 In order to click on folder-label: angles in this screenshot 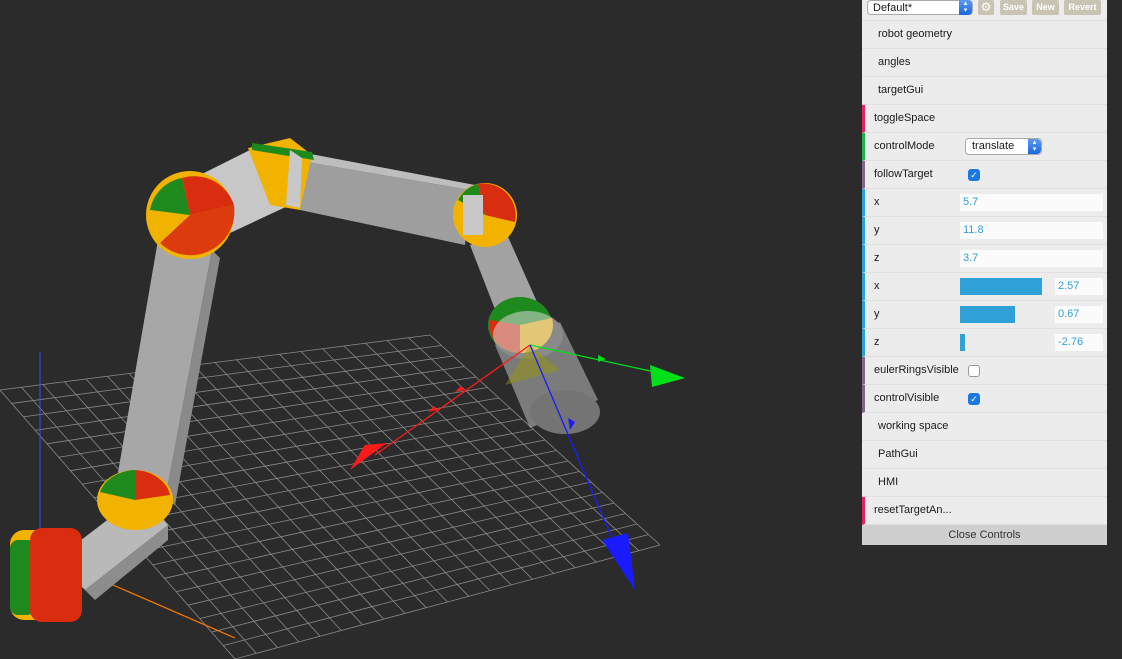, I will do `click(894, 62)`.